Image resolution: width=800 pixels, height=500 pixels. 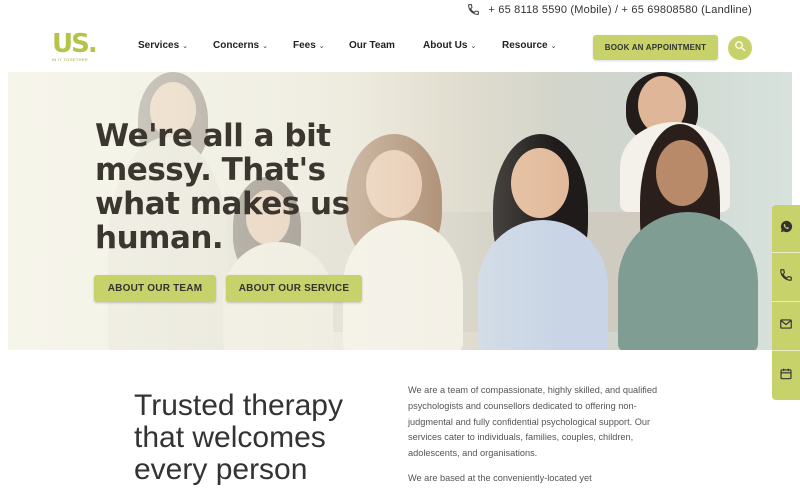 I want to click on call-button, so click(x=786, y=278).